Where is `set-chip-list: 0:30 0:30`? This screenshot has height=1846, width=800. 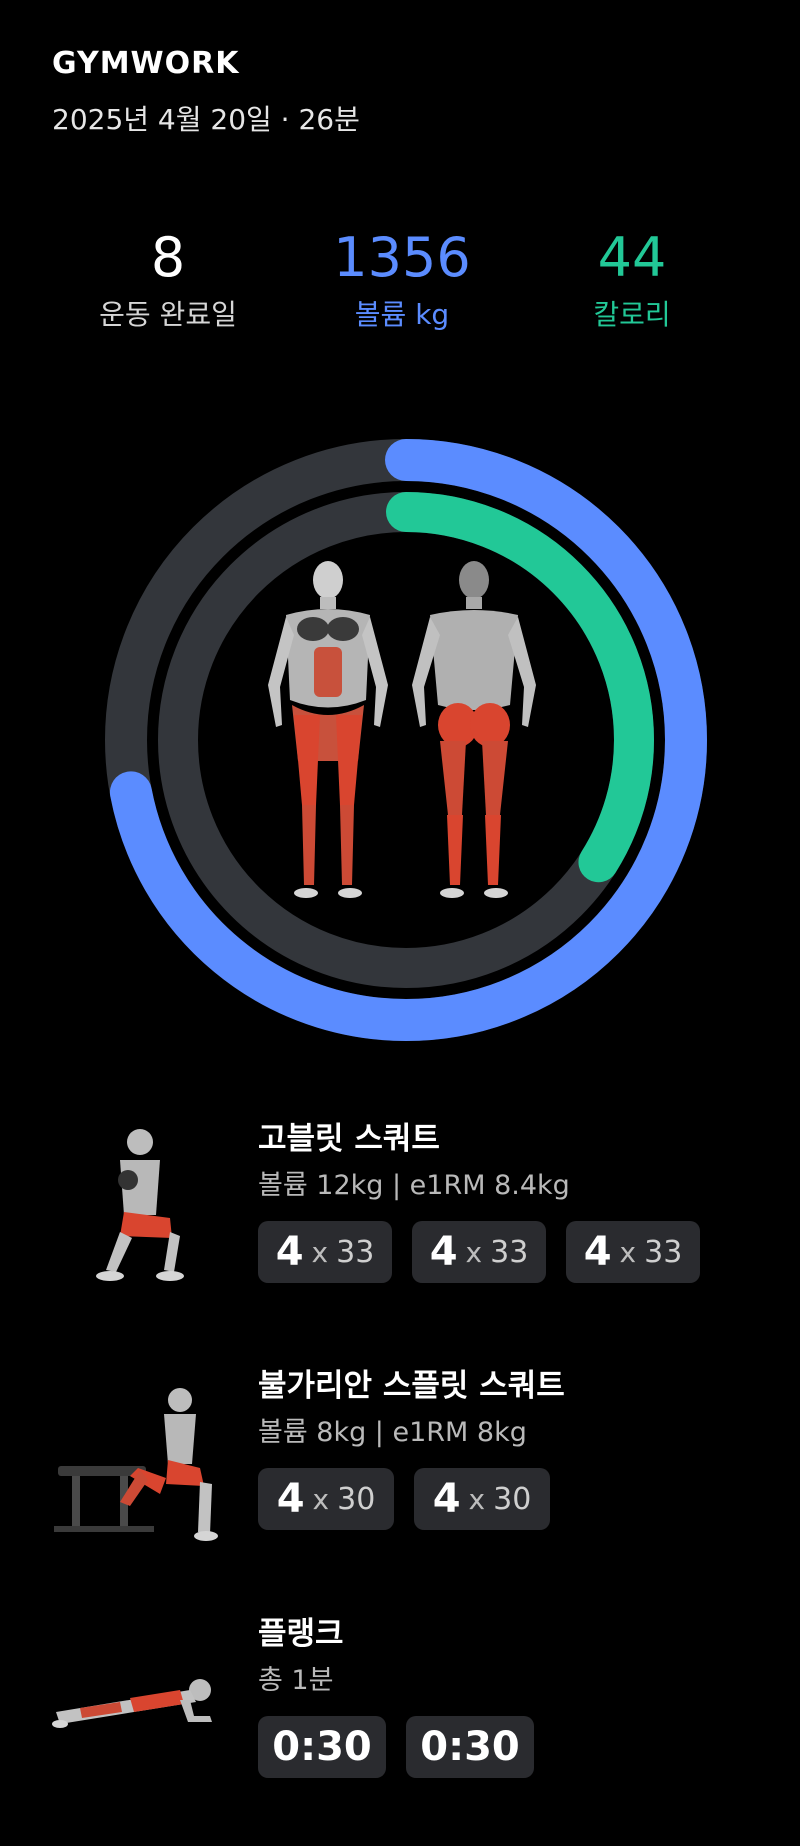
set-chip-list: 0:30 0:30 is located at coordinates (406, 1747).